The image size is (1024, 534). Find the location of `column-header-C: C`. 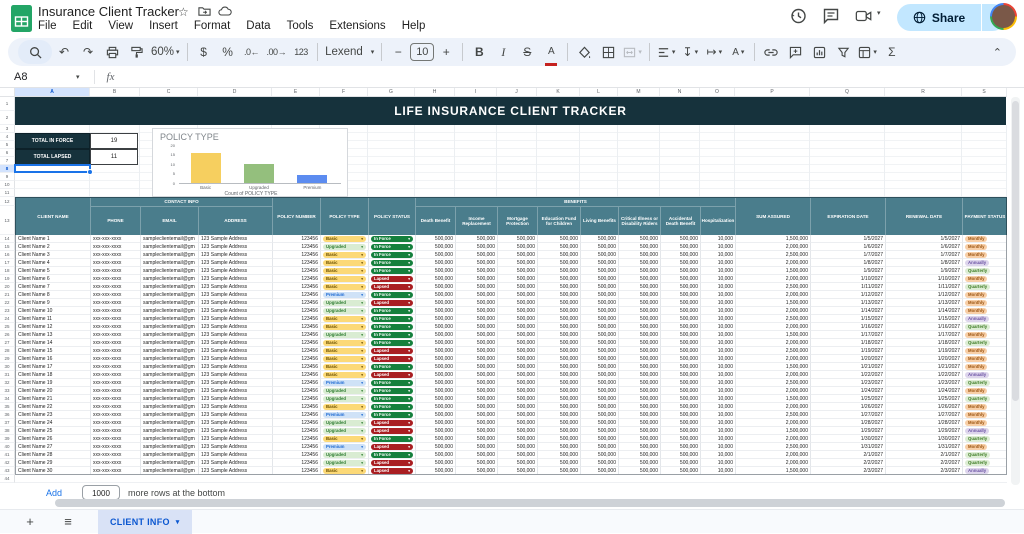

column-header-C: C is located at coordinates (169, 92).